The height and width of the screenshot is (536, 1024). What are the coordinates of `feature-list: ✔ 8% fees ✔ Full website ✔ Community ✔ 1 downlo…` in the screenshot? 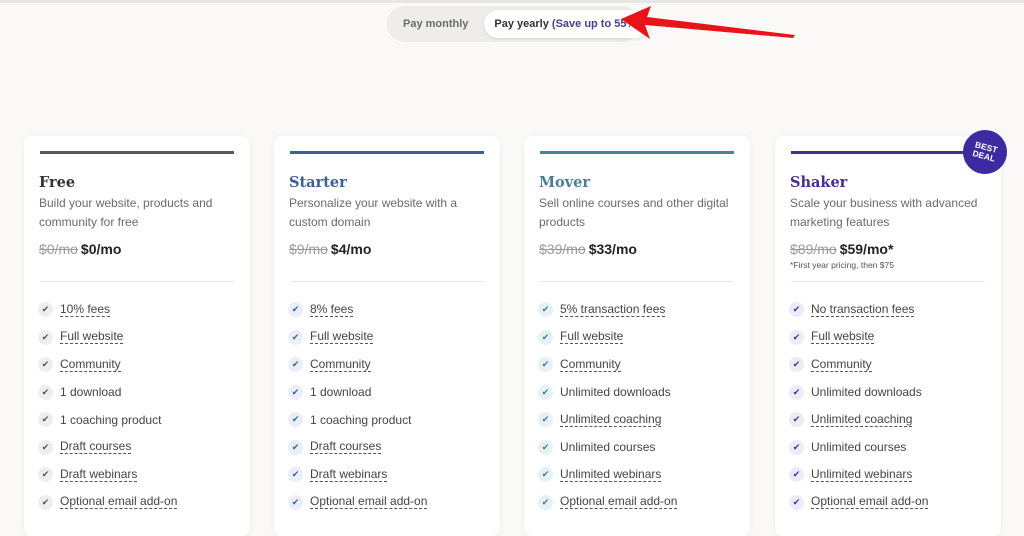 It's located at (358, 406).